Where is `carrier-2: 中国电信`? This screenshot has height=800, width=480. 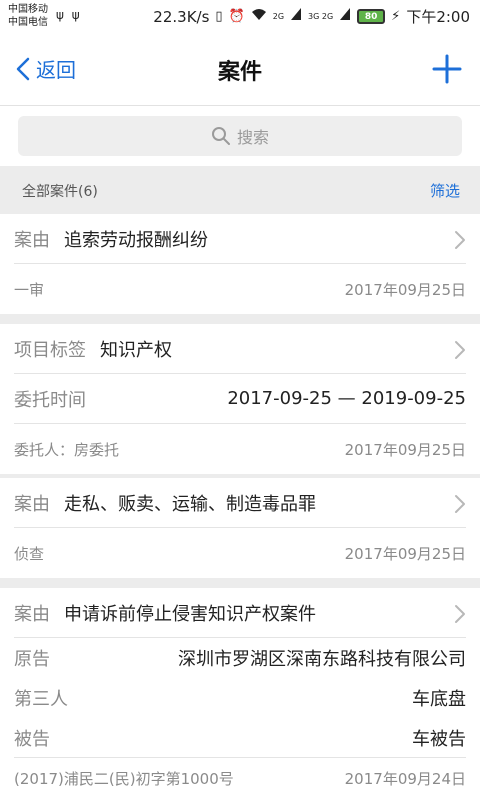
carrier-2: 中国电信 is located at coordinates (28, 22).